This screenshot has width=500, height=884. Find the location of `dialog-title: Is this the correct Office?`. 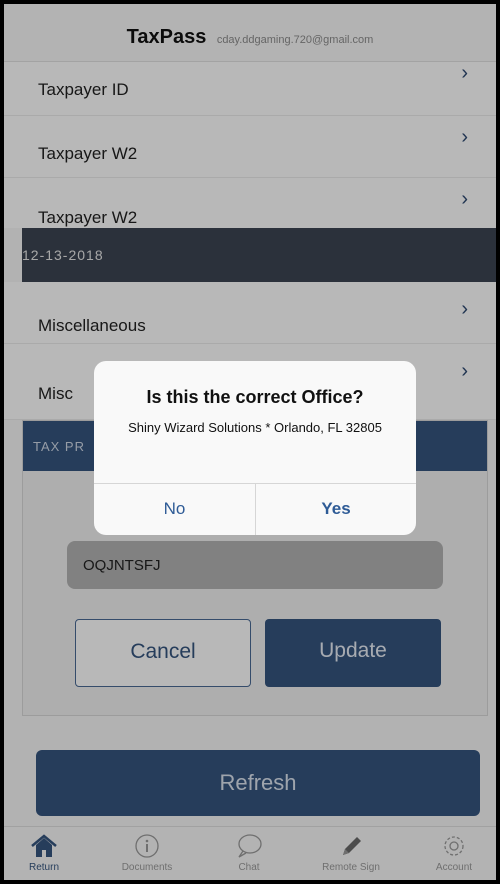

dialog-title: Is this the correct Office? is located at coordinates (255, 397).